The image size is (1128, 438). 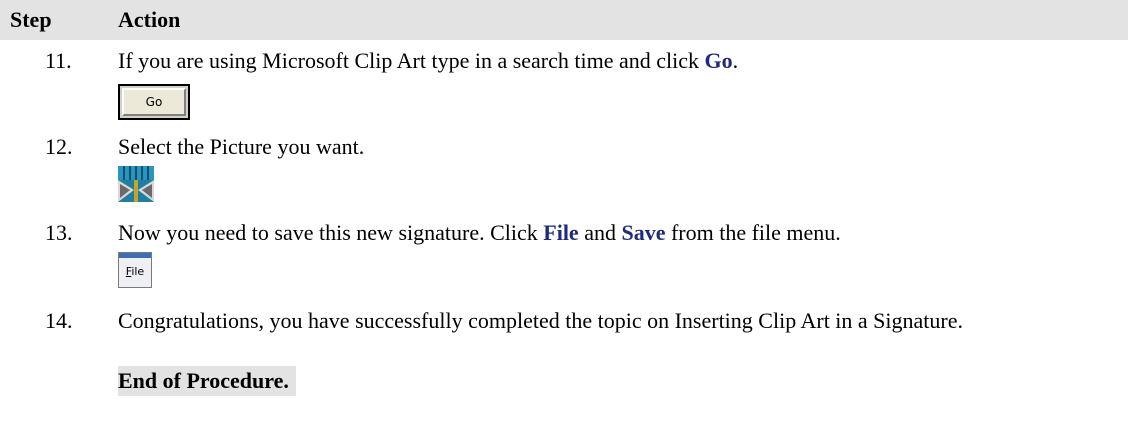 What do you see at coordinates (561, 232) in the screenshot?
I see `keyword-file: File` at bounding box center [561, 232].